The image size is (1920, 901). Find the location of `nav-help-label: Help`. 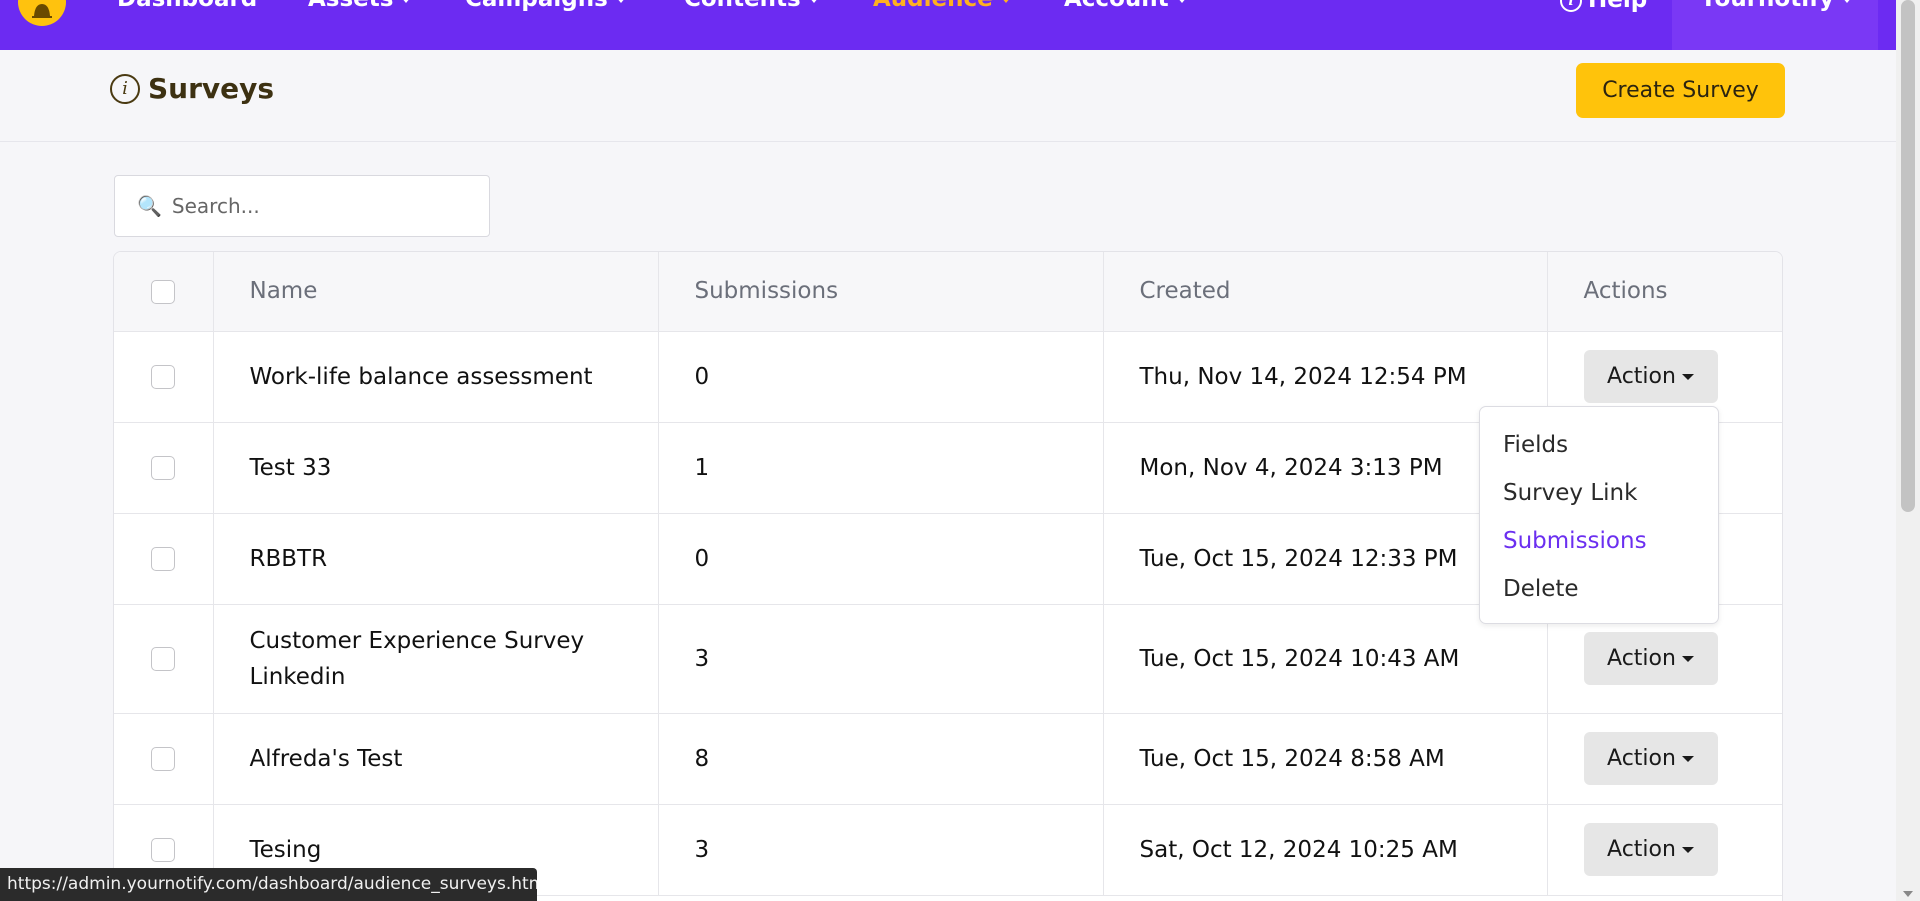

nav-help-label: Help is located at coordinates (1618, 6).